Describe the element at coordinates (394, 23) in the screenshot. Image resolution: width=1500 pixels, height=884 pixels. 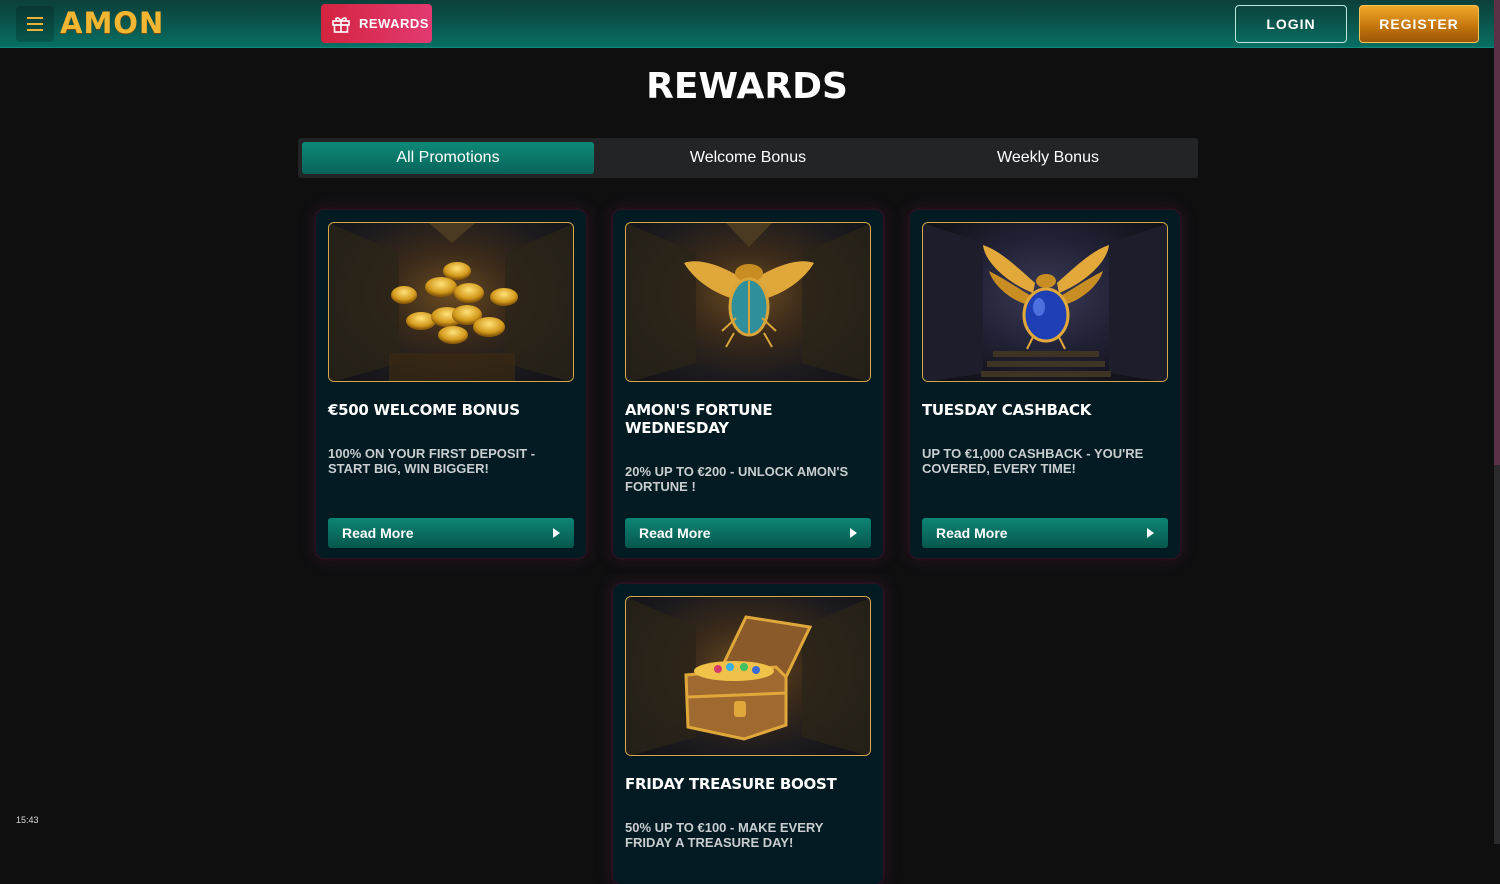
I see `rewards-button-label: REWARDS` at that location.